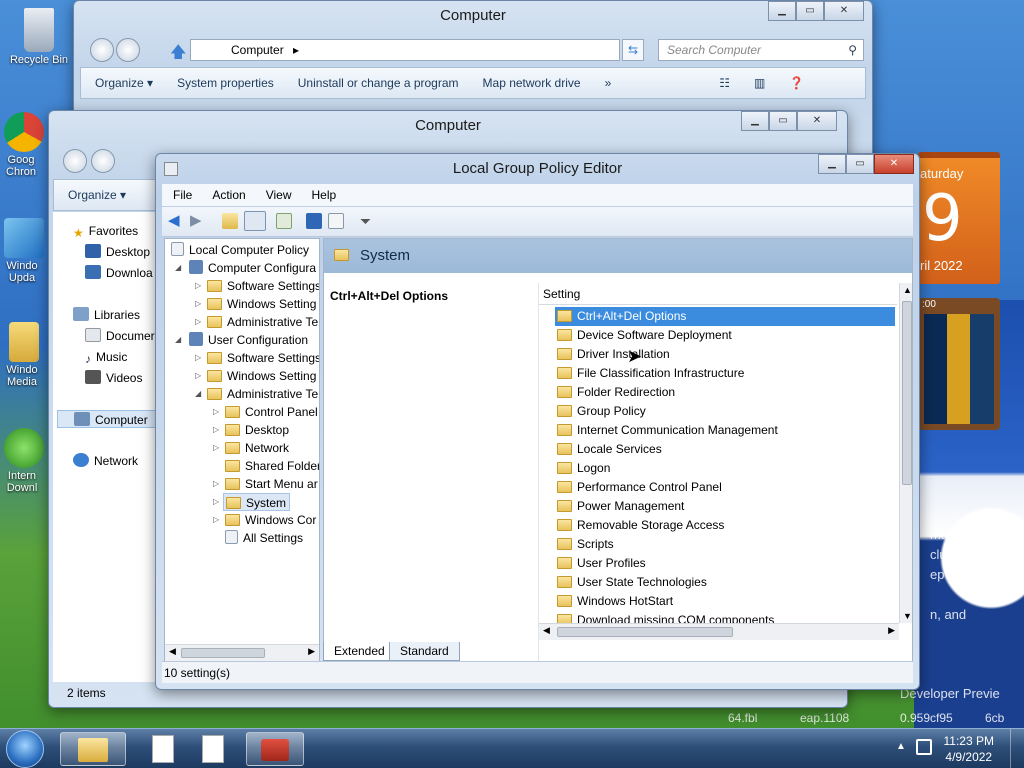 The image size is (1024, 768). What do you see at coordinates (263, 286) in the screenshot?
I see `tree-node-cc-software-settings: Software Settings` at bounding box center [263, 286].